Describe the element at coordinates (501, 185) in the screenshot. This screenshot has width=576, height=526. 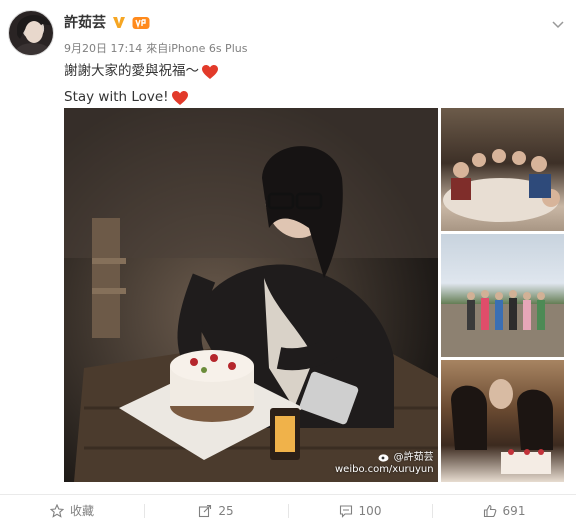
I see `thumbnail-dinner-illustration` at that location.